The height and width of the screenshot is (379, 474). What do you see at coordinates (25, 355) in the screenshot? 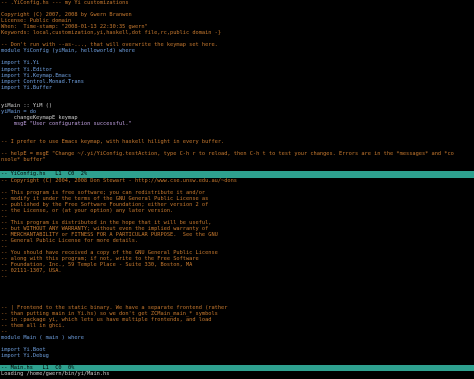
I see `code-line: import Yi.Debug` at bounding box center [25, 355].